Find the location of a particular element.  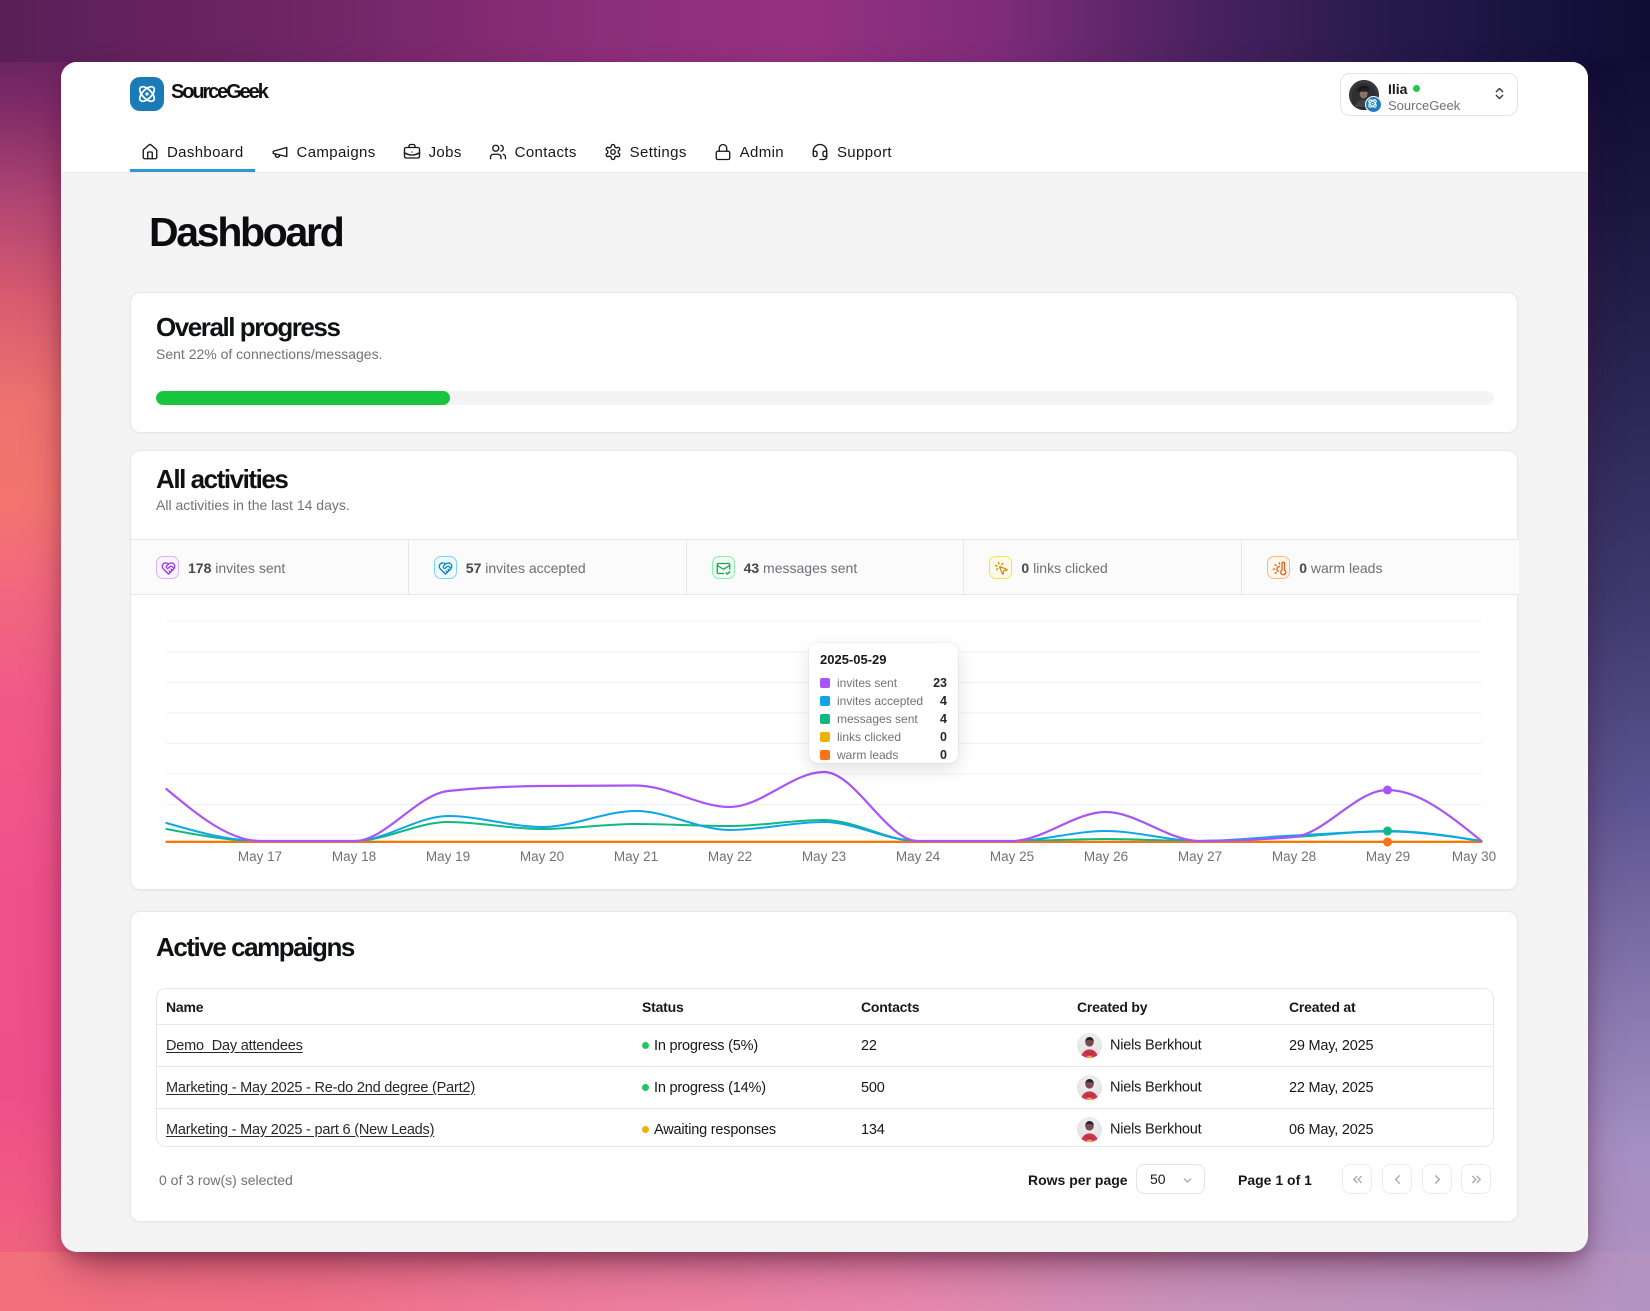

svg-text: May 23 is located at coordinates (824, 856).